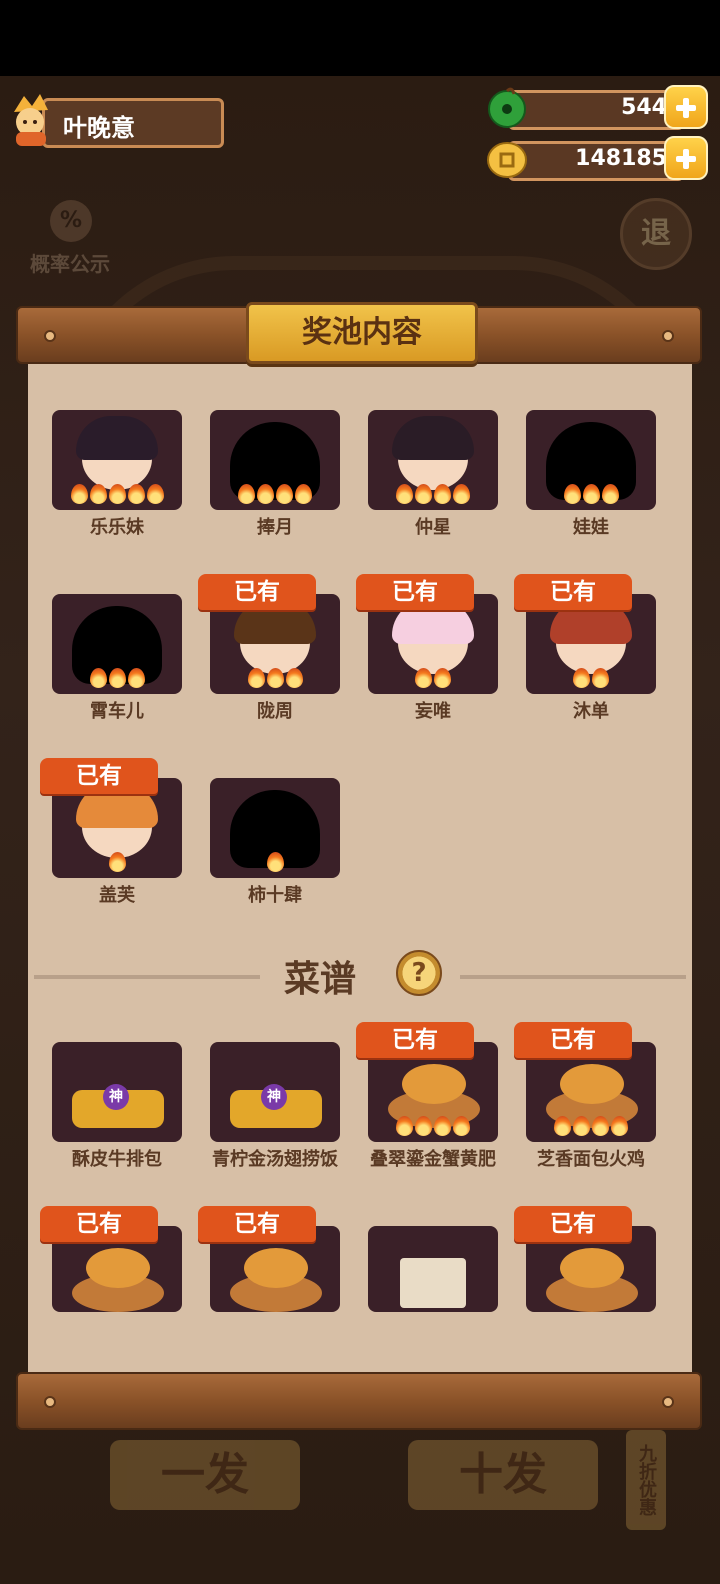 This screenshot has width=720, height=1584. I want to click on character-card: 乐乐妹, so click(114, 475).